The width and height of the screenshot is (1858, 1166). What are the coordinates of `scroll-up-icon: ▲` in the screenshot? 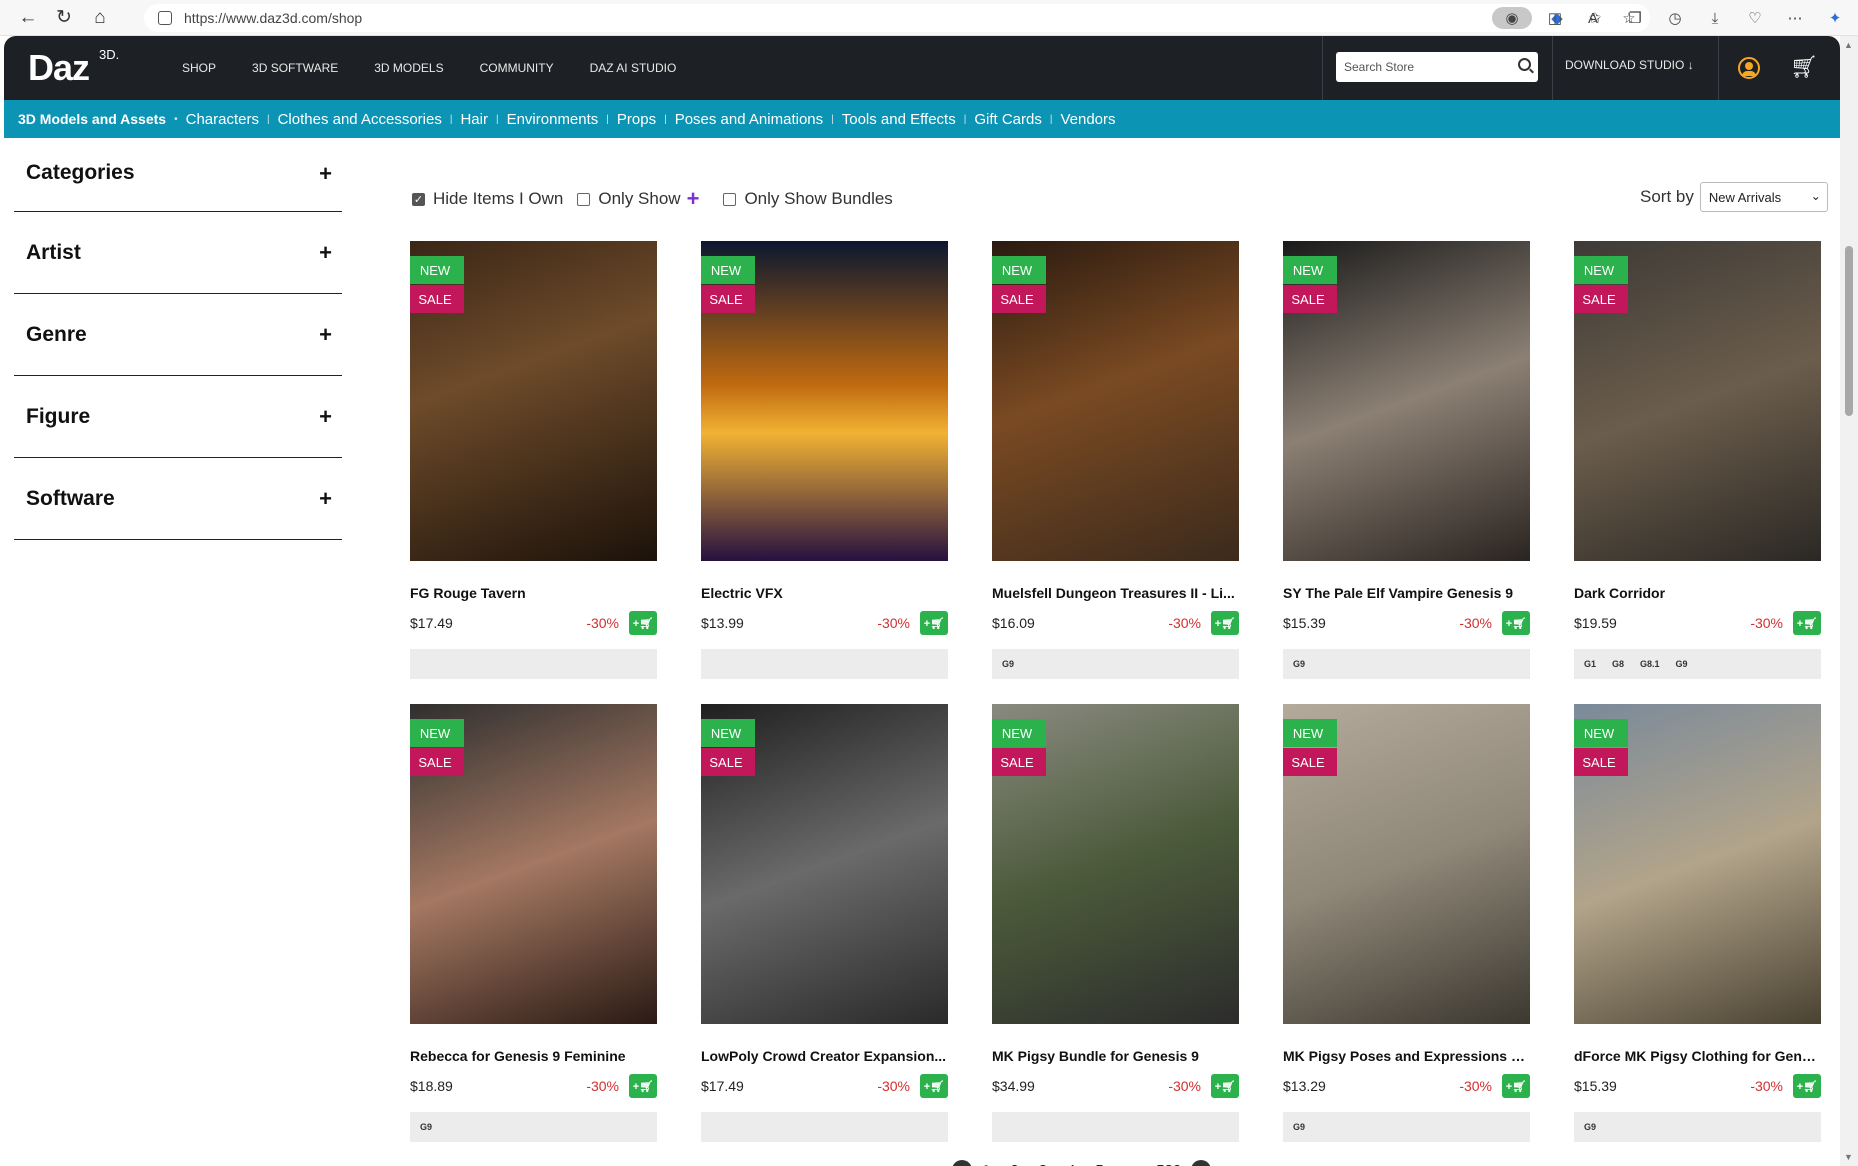 It's located at (1848, 45).